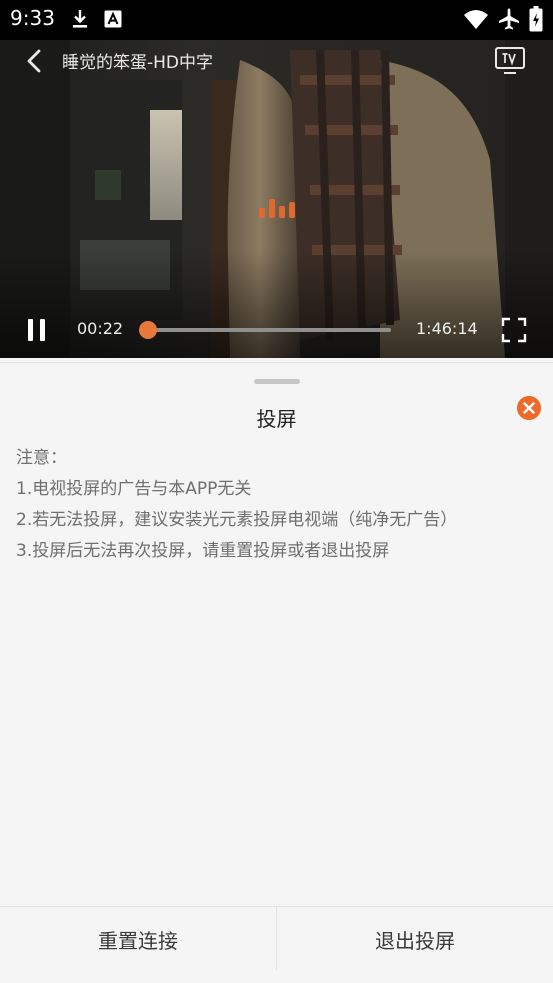 The image size is (553, 983). I want to click on sheet-title: 投屏, so click(276, 419).